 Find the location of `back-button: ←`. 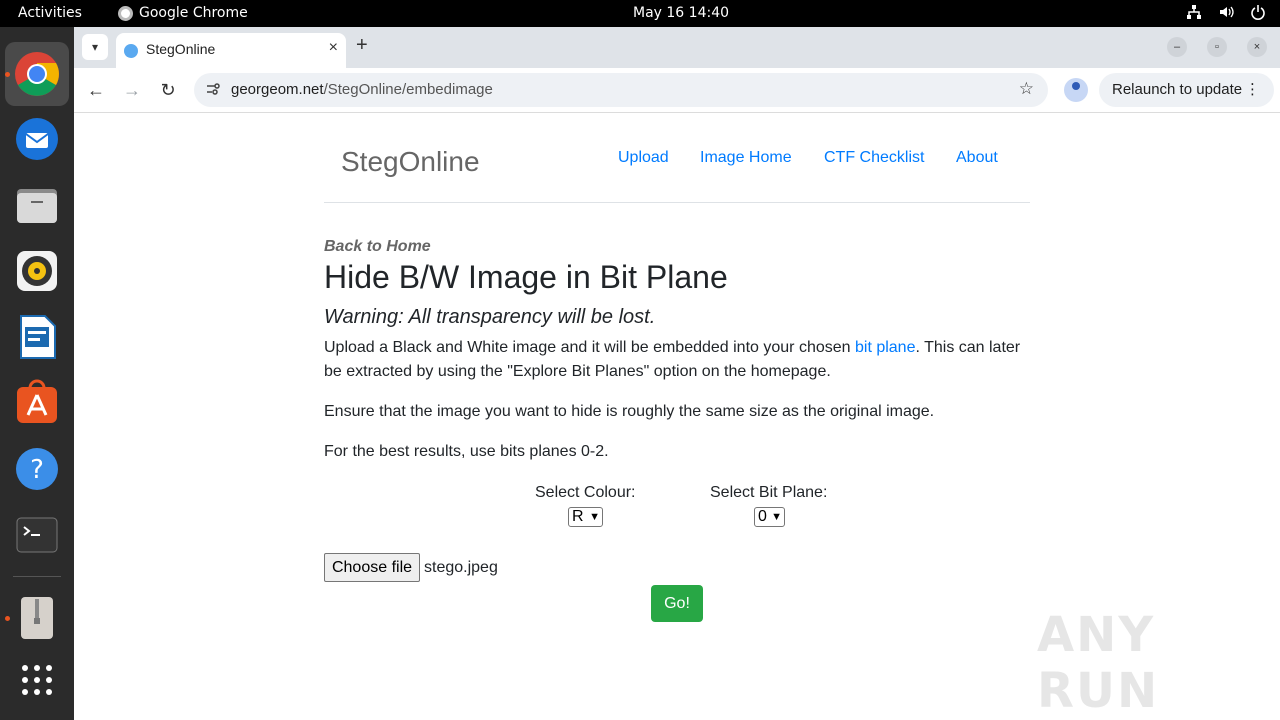

back-button: ← is located at coordinates (96, 90).